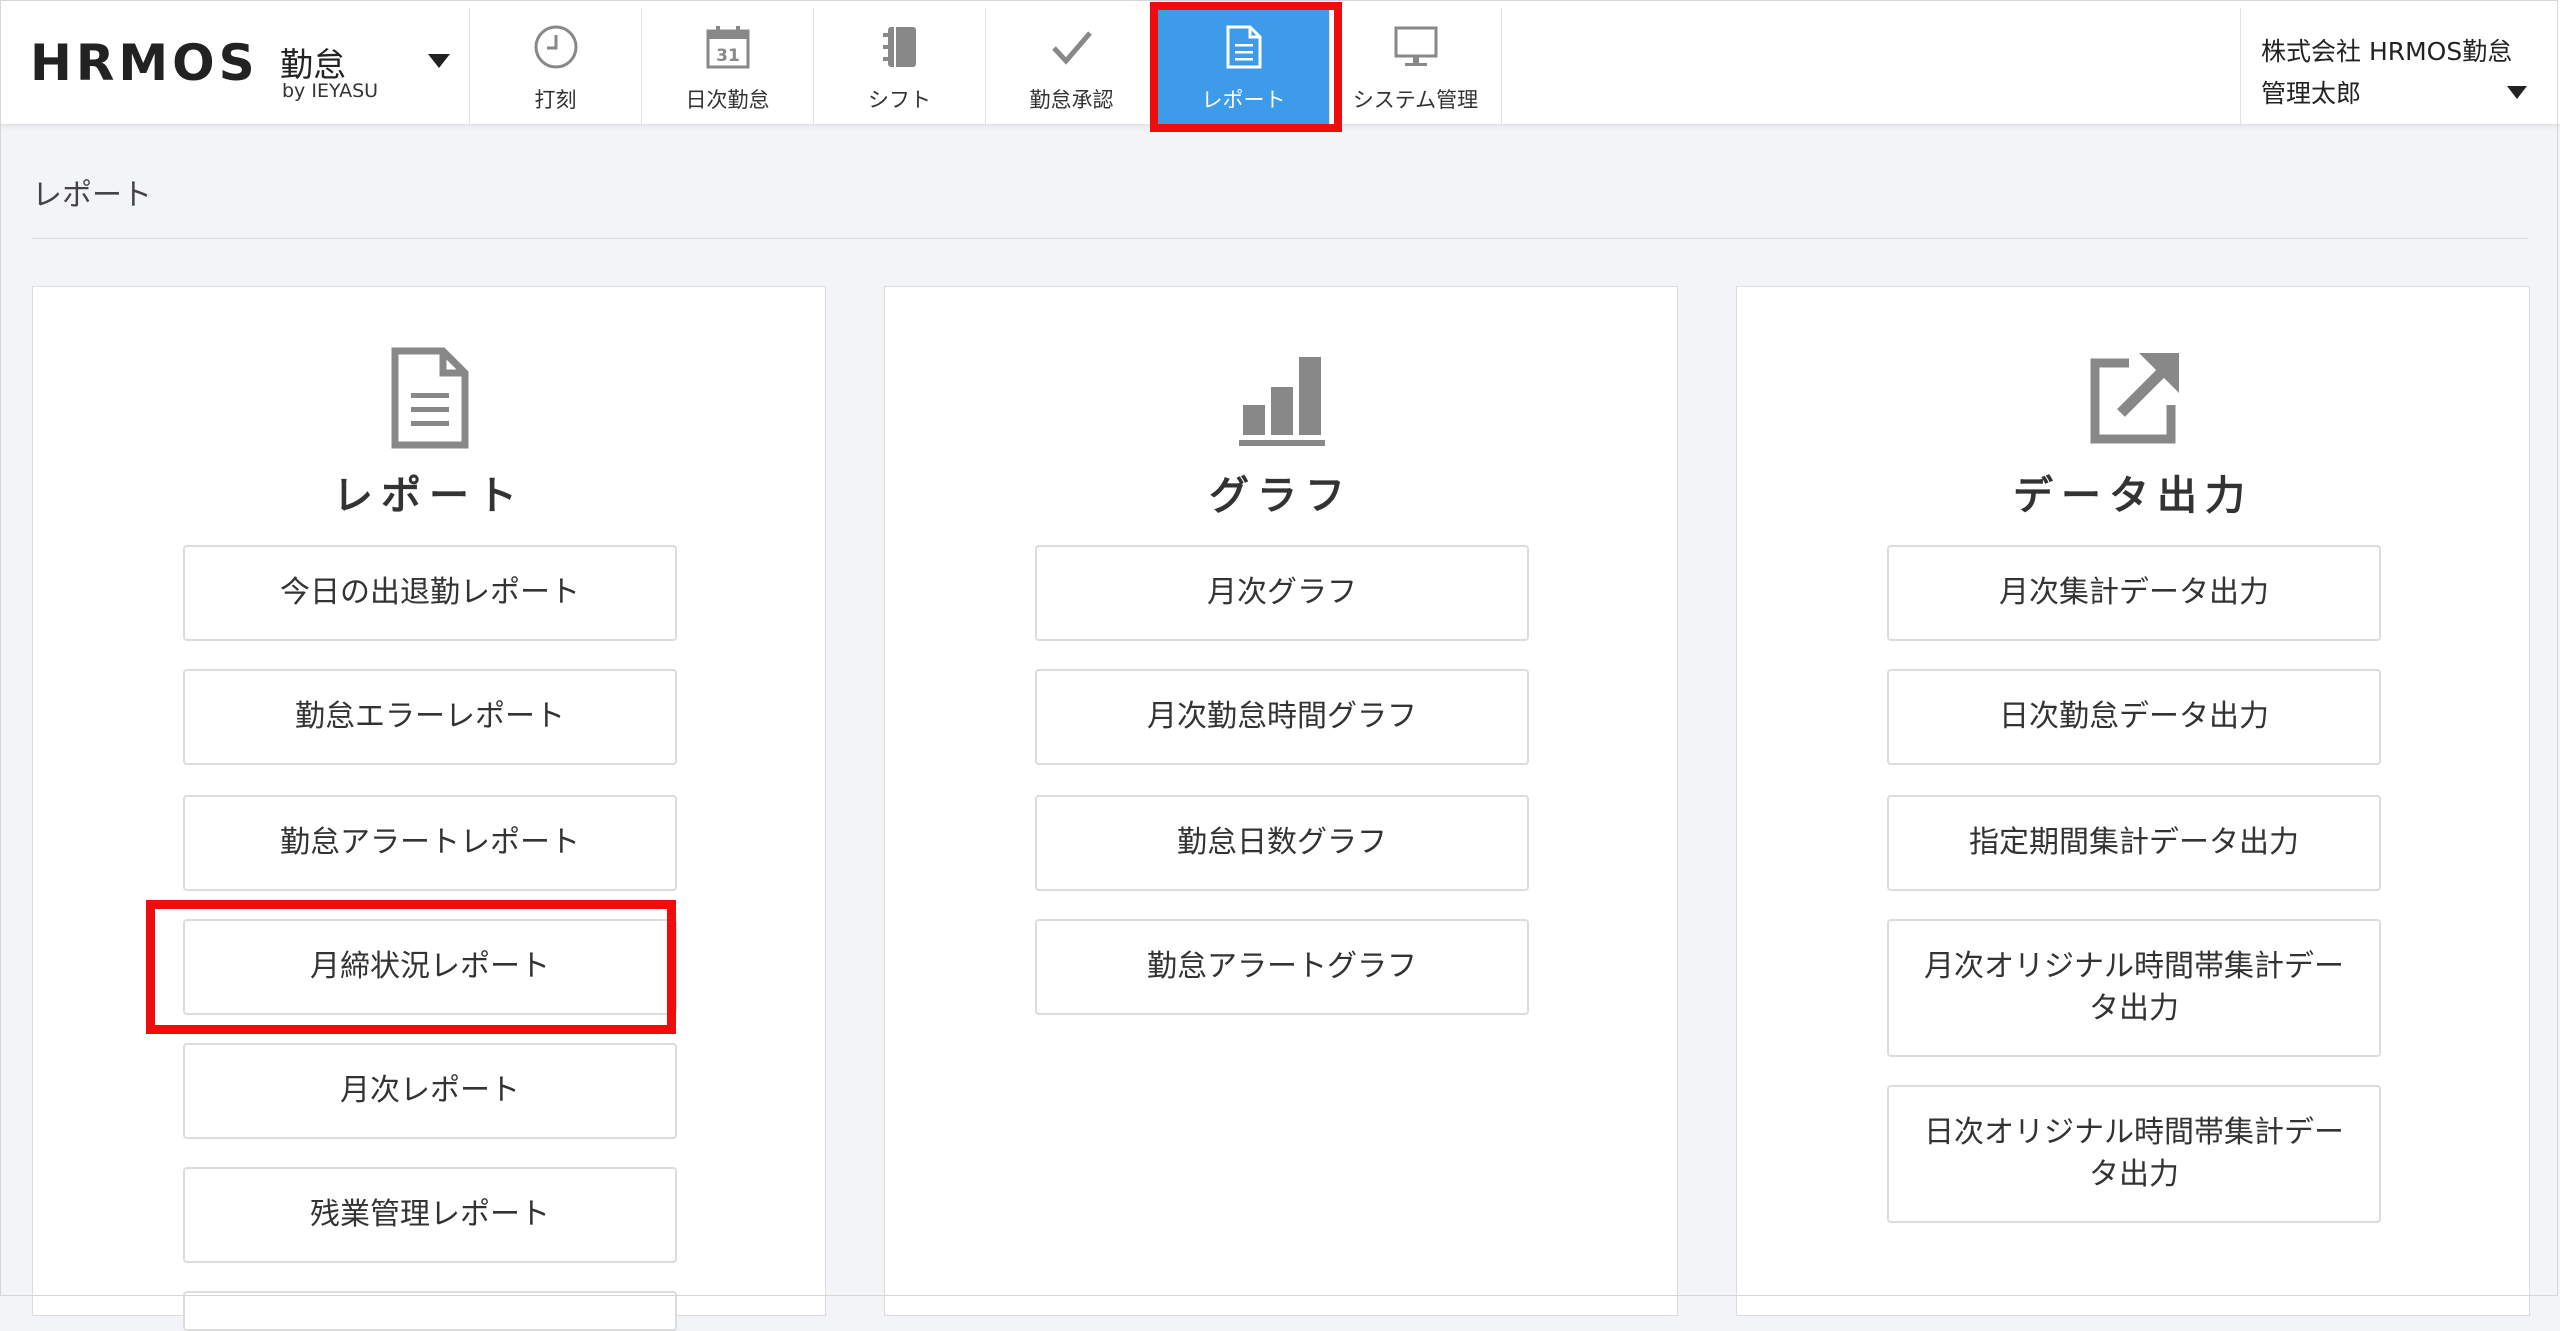 The height and width of the screenshot is (1331, 2560). I want to click on monthly-report-button: 月次レポート, so click(430, 1091).